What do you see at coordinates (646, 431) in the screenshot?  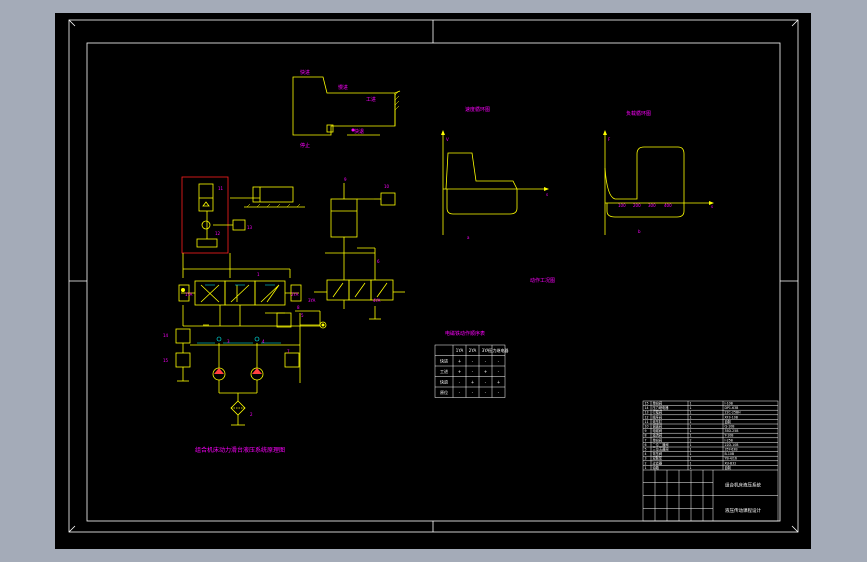 I see `parts-list-cell: 9` at bounding box center [646, 431].